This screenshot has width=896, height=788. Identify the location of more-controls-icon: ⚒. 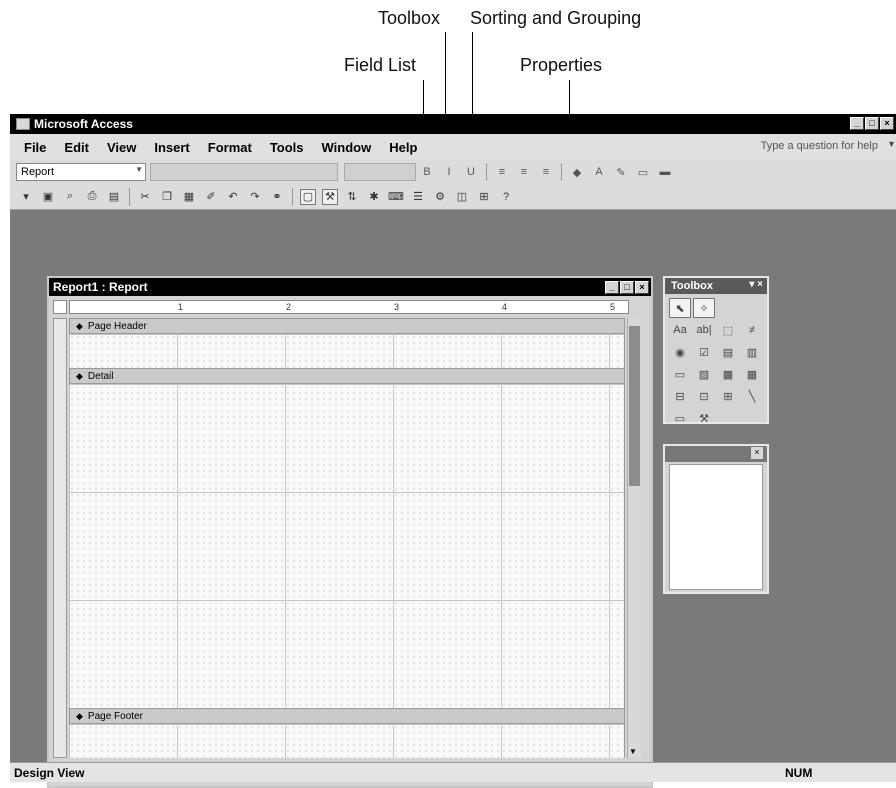
(704, 418).